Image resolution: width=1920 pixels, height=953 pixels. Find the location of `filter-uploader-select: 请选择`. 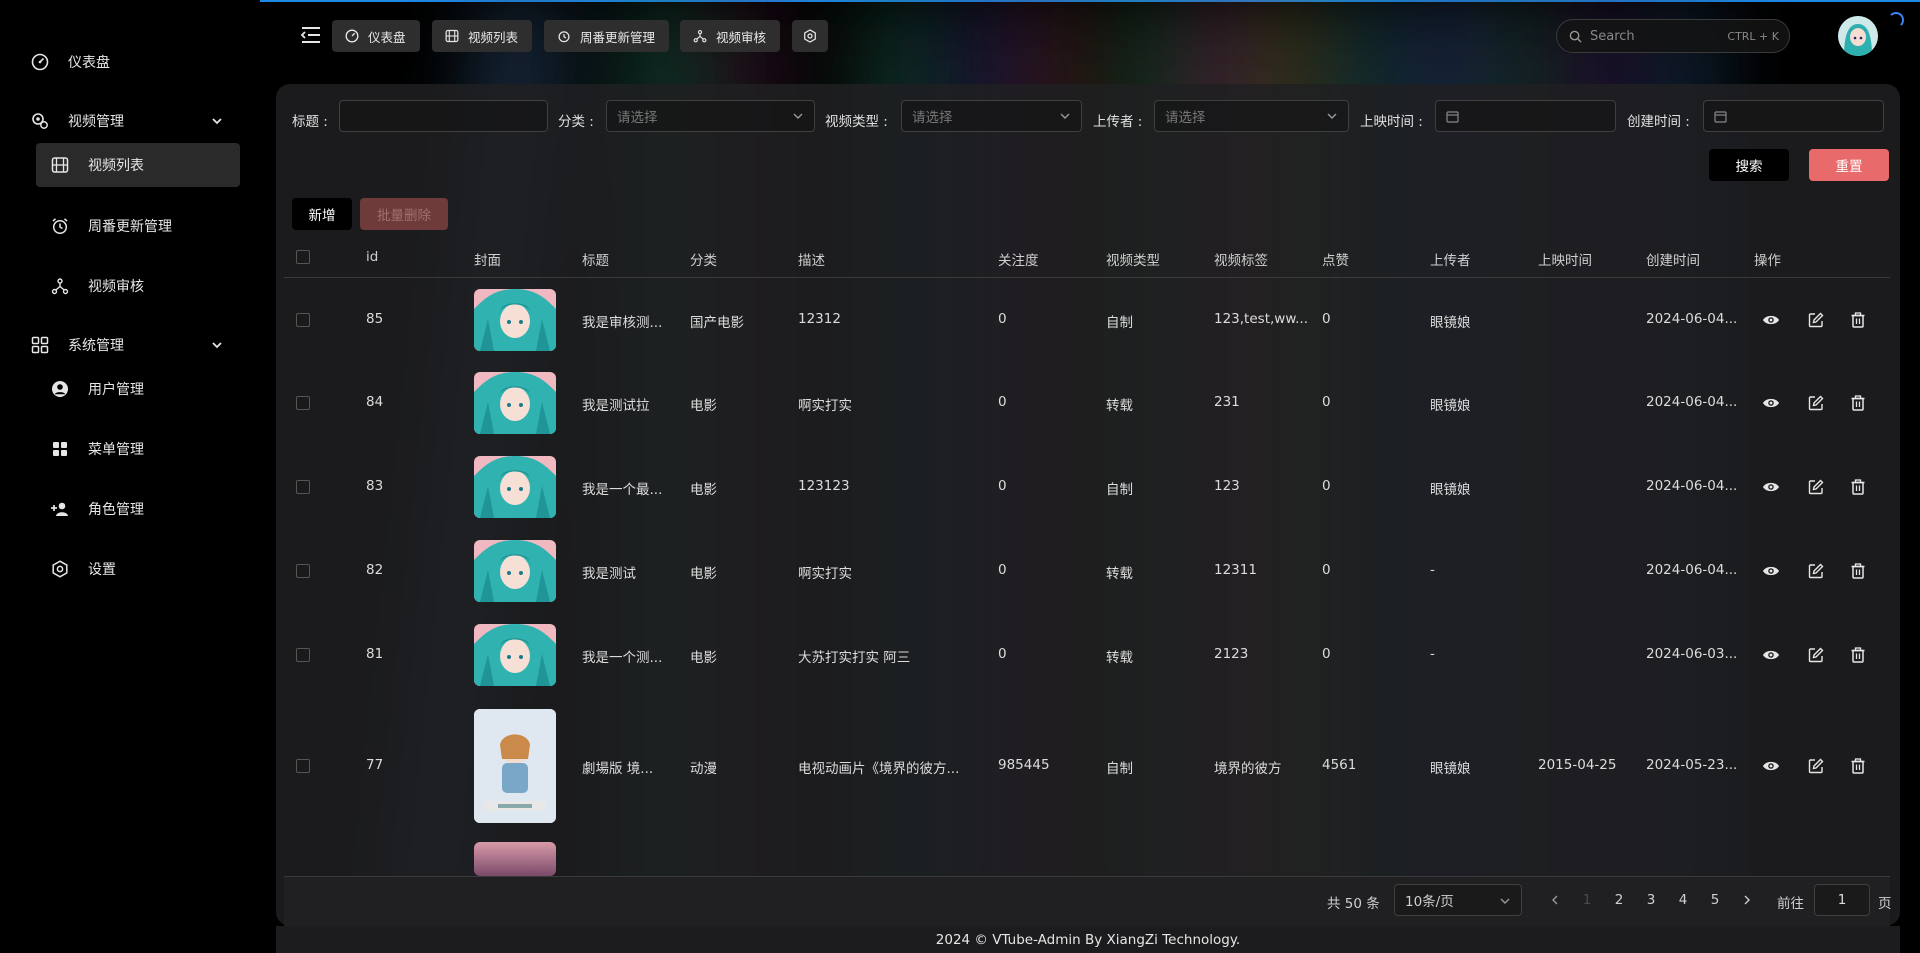

filter-uploader-select: 请选择 is located at coordinates (1251, 116).